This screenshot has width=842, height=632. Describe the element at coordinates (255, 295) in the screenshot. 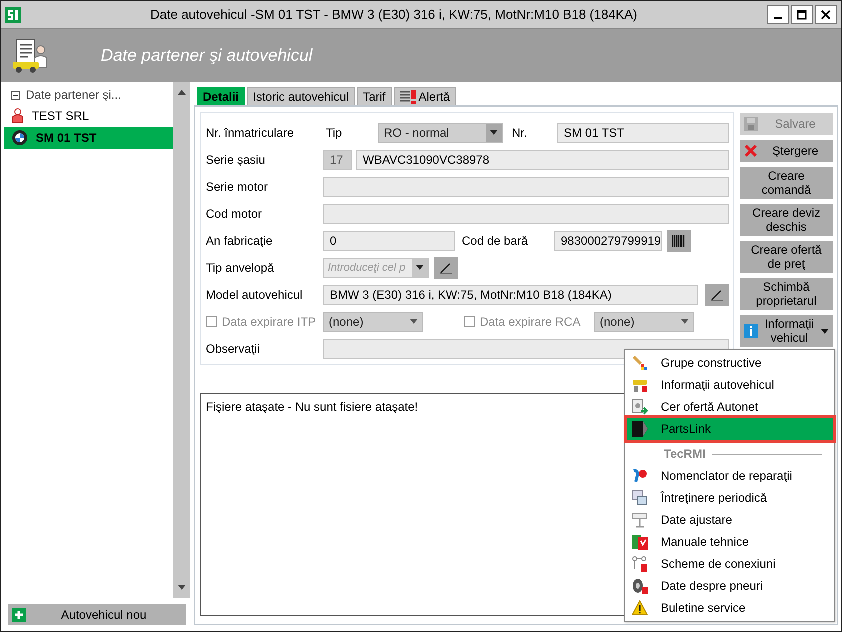

I see `field-label: Model autovehicul` at that location.